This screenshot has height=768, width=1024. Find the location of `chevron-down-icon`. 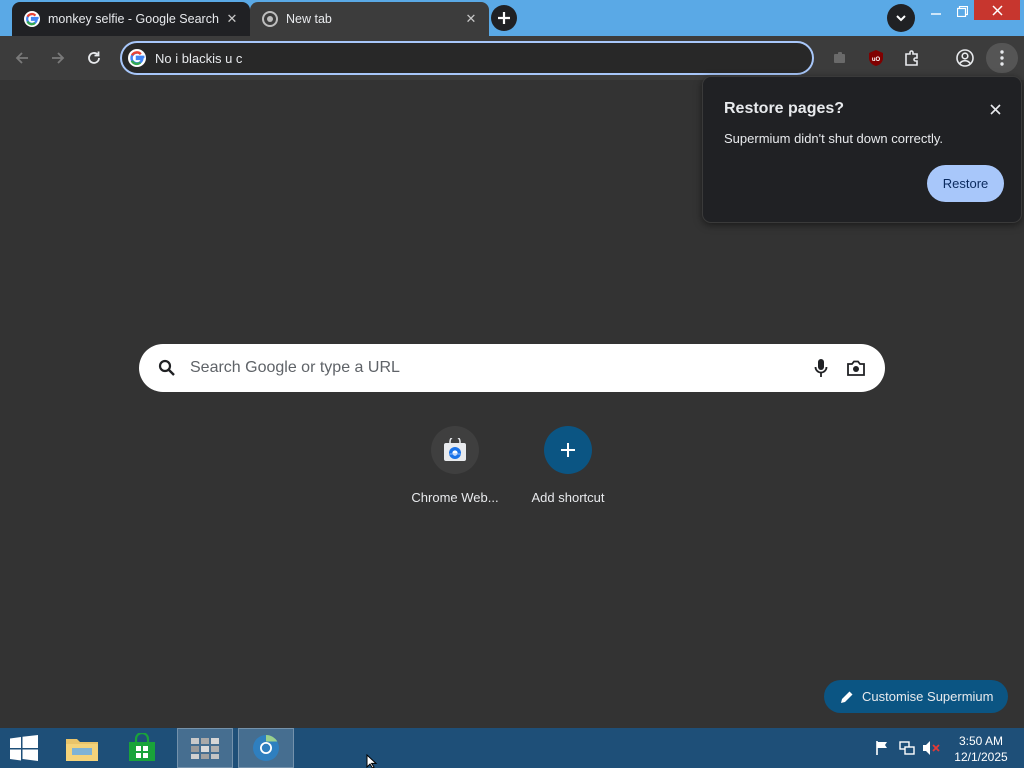

chevron-down-icon is located at coordinates (901, 18).